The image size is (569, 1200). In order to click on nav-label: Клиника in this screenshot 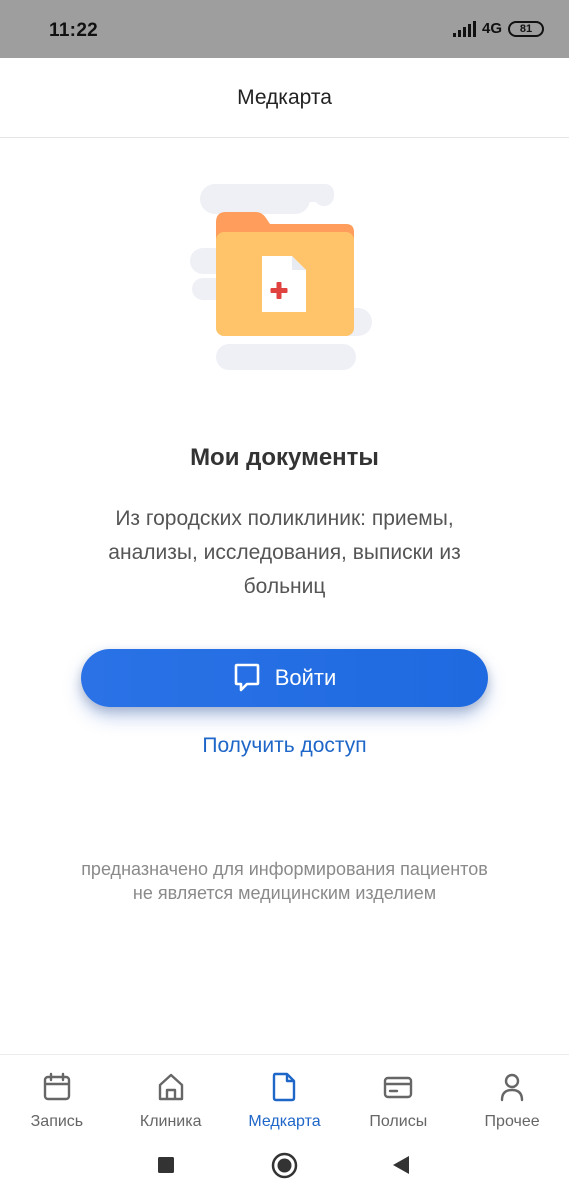, I will do `click(170, 1121)`.